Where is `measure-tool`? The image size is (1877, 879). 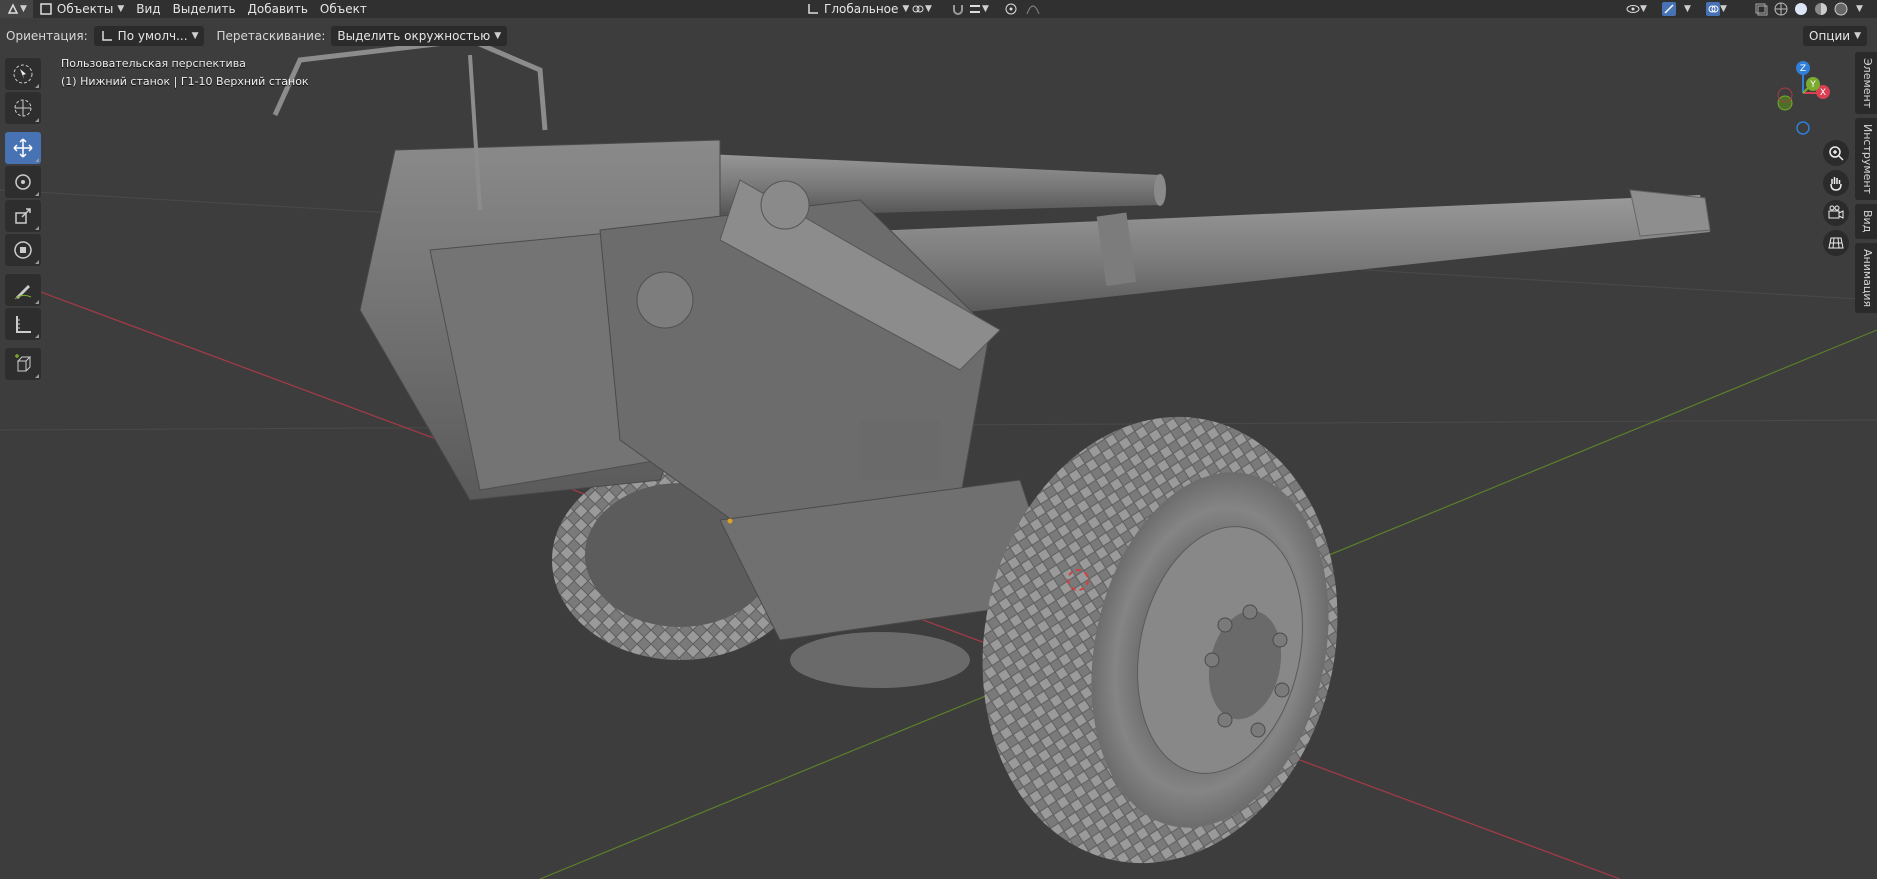 measure-tool is located at coordinates (23, 324).